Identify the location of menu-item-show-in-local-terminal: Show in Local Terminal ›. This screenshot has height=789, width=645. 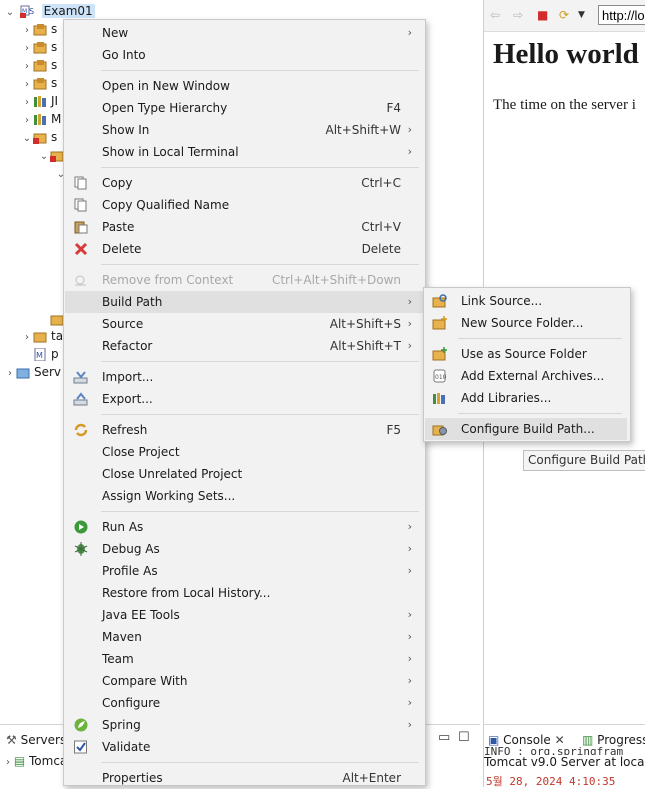
(244, 152).